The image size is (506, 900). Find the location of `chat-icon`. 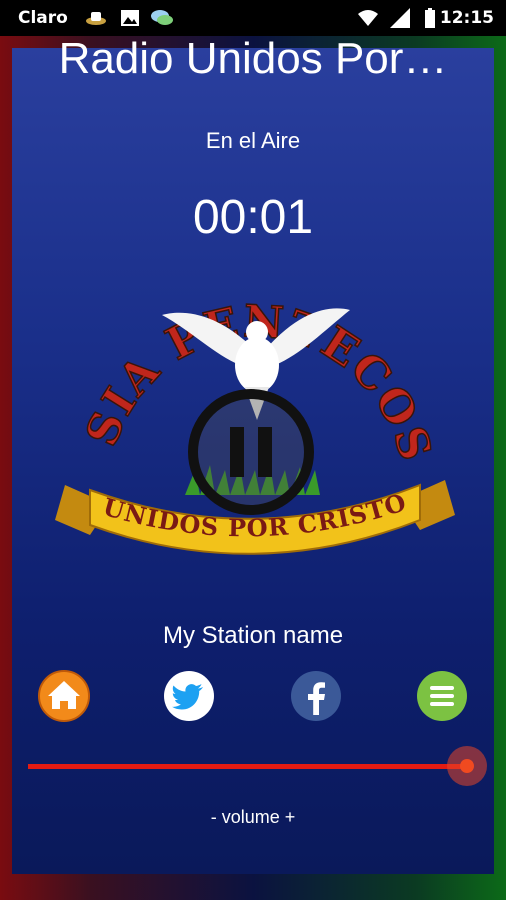

chat-icon is located at coordinates (162, 17).